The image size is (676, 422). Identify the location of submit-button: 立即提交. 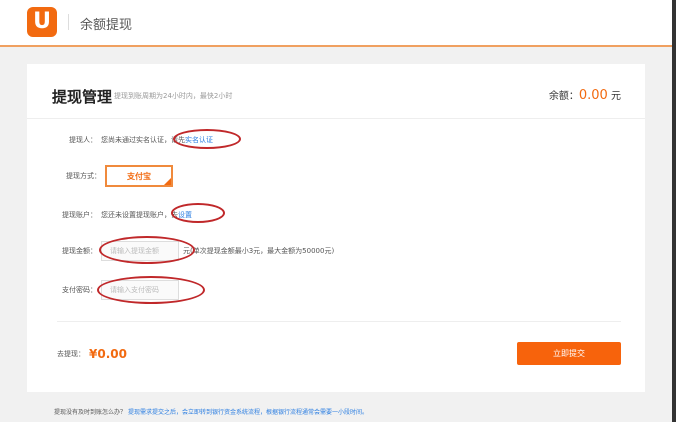
(569, 353).